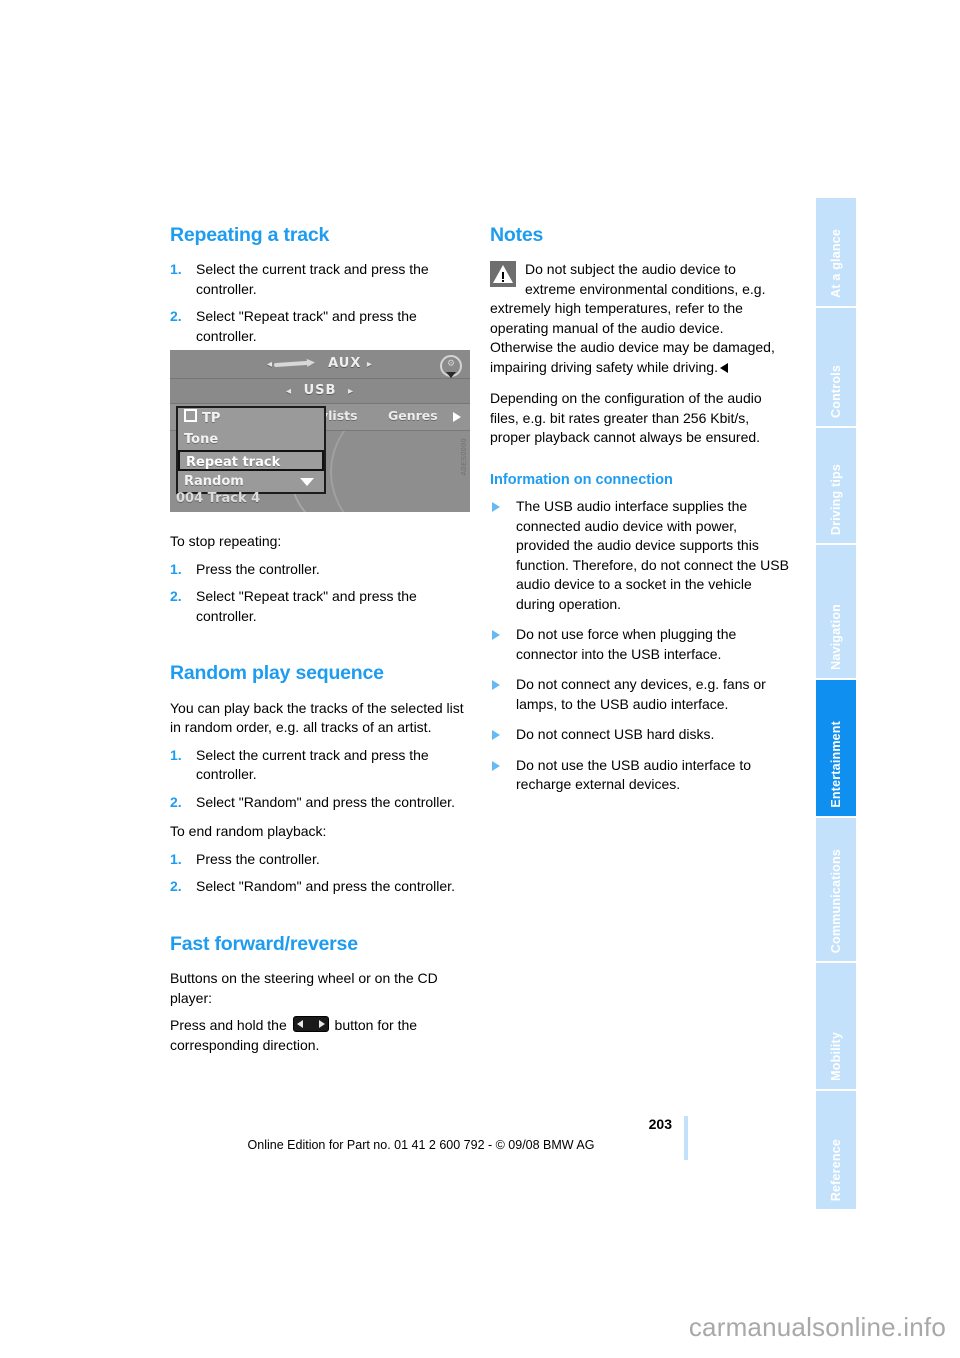  Describe the element at coordinates (218, 498) in the screenshot. I see `figure-track-status: 004 Track 4` at that location.